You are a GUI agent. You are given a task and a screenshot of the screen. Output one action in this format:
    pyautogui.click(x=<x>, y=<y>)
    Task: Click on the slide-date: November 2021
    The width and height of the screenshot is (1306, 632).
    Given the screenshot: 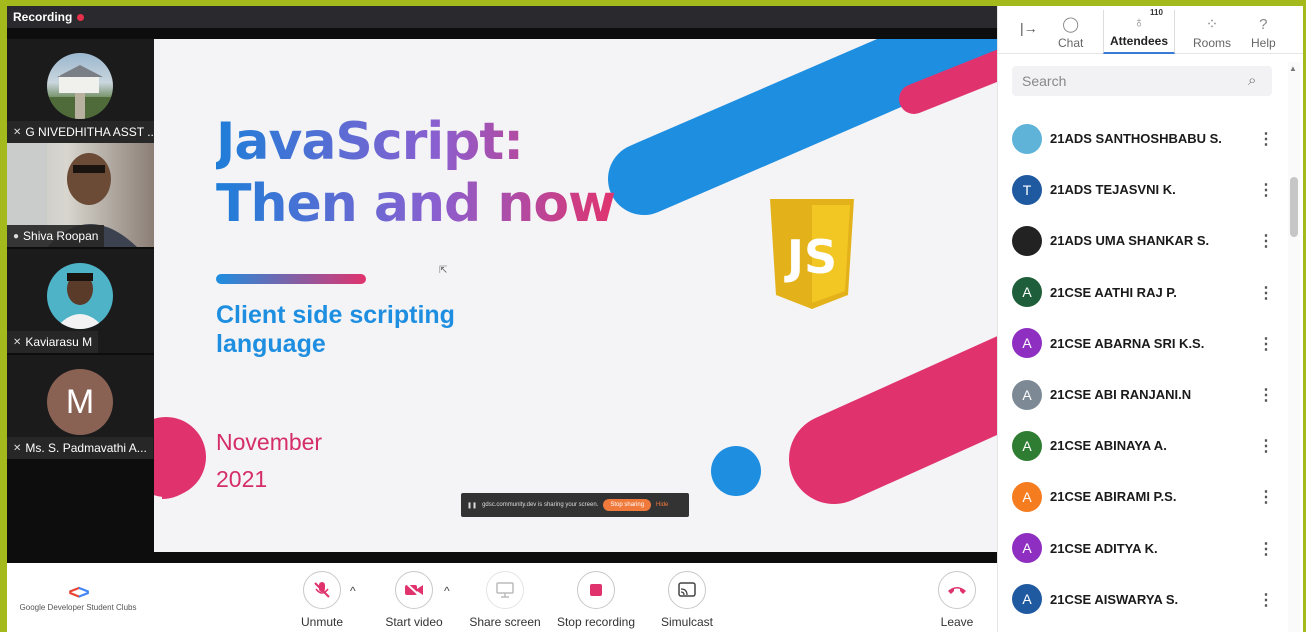 What is the action you would take?
    pyautogui.click(x=269, y=461)
    